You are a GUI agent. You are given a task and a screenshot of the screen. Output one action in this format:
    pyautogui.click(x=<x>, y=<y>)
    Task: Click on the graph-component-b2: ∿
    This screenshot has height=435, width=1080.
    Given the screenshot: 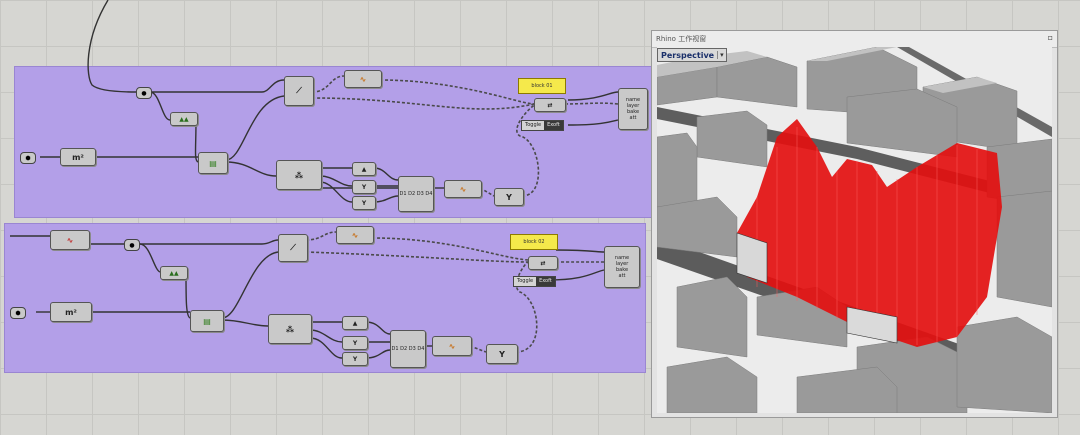 What is the action you would take?
    pyautogui.click(x=452, y=346)
    